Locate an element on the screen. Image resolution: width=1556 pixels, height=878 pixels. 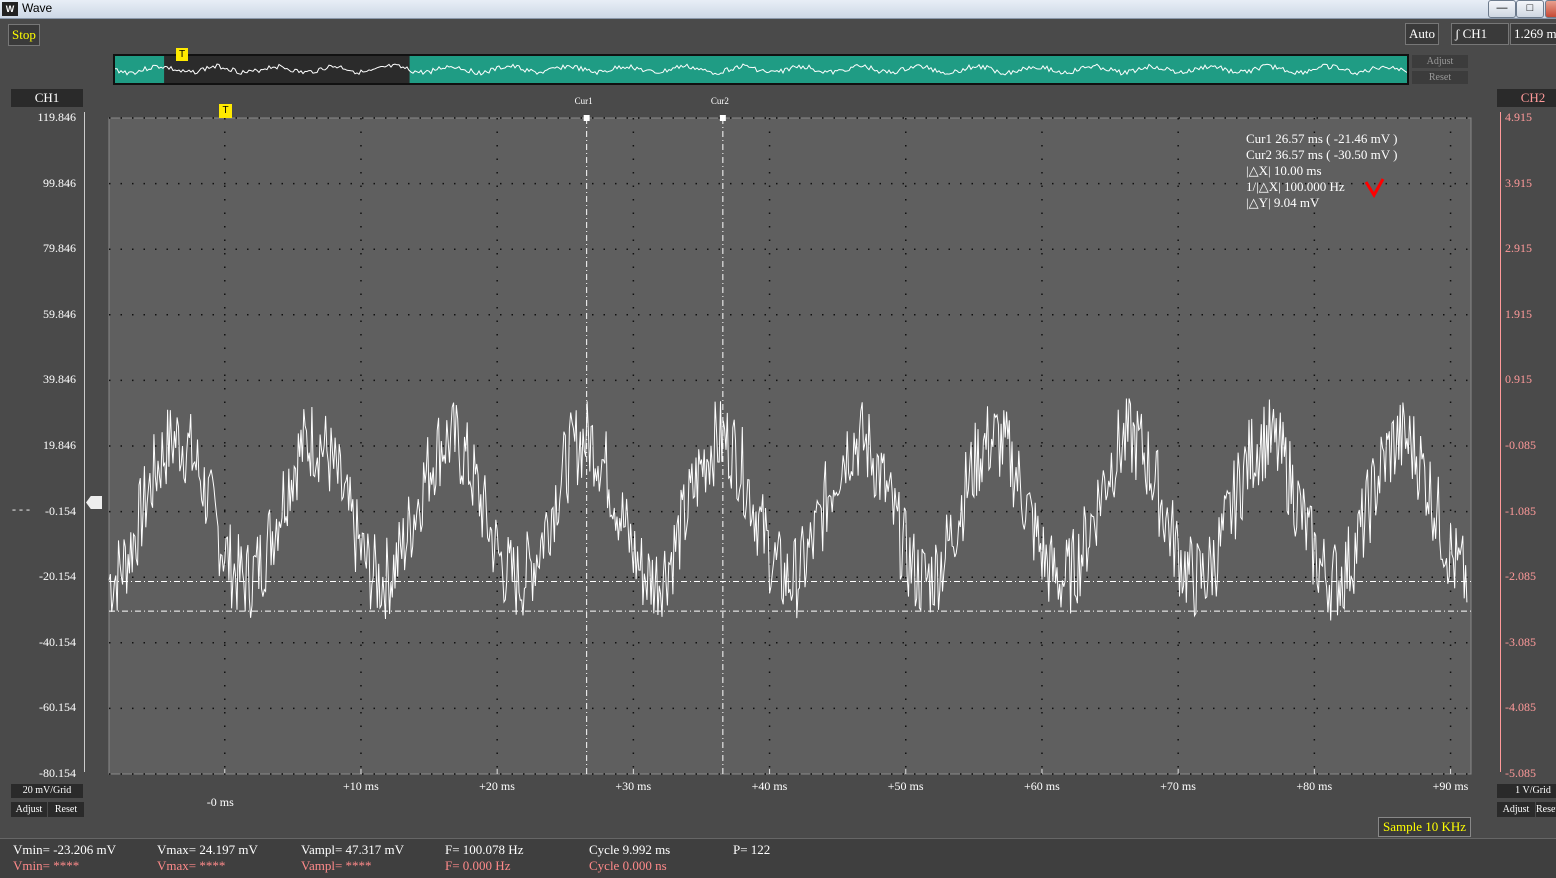
x-tick-label: +40 ms is located at coordinates (769, 786).